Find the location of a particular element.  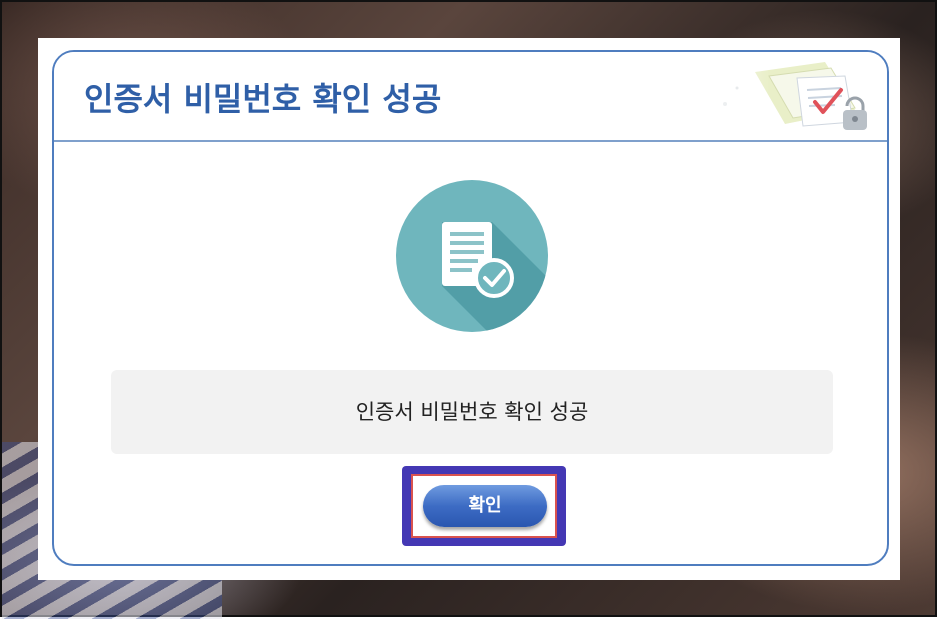

button-highlight-inner: 확인 is located at coordinates (484, 506).